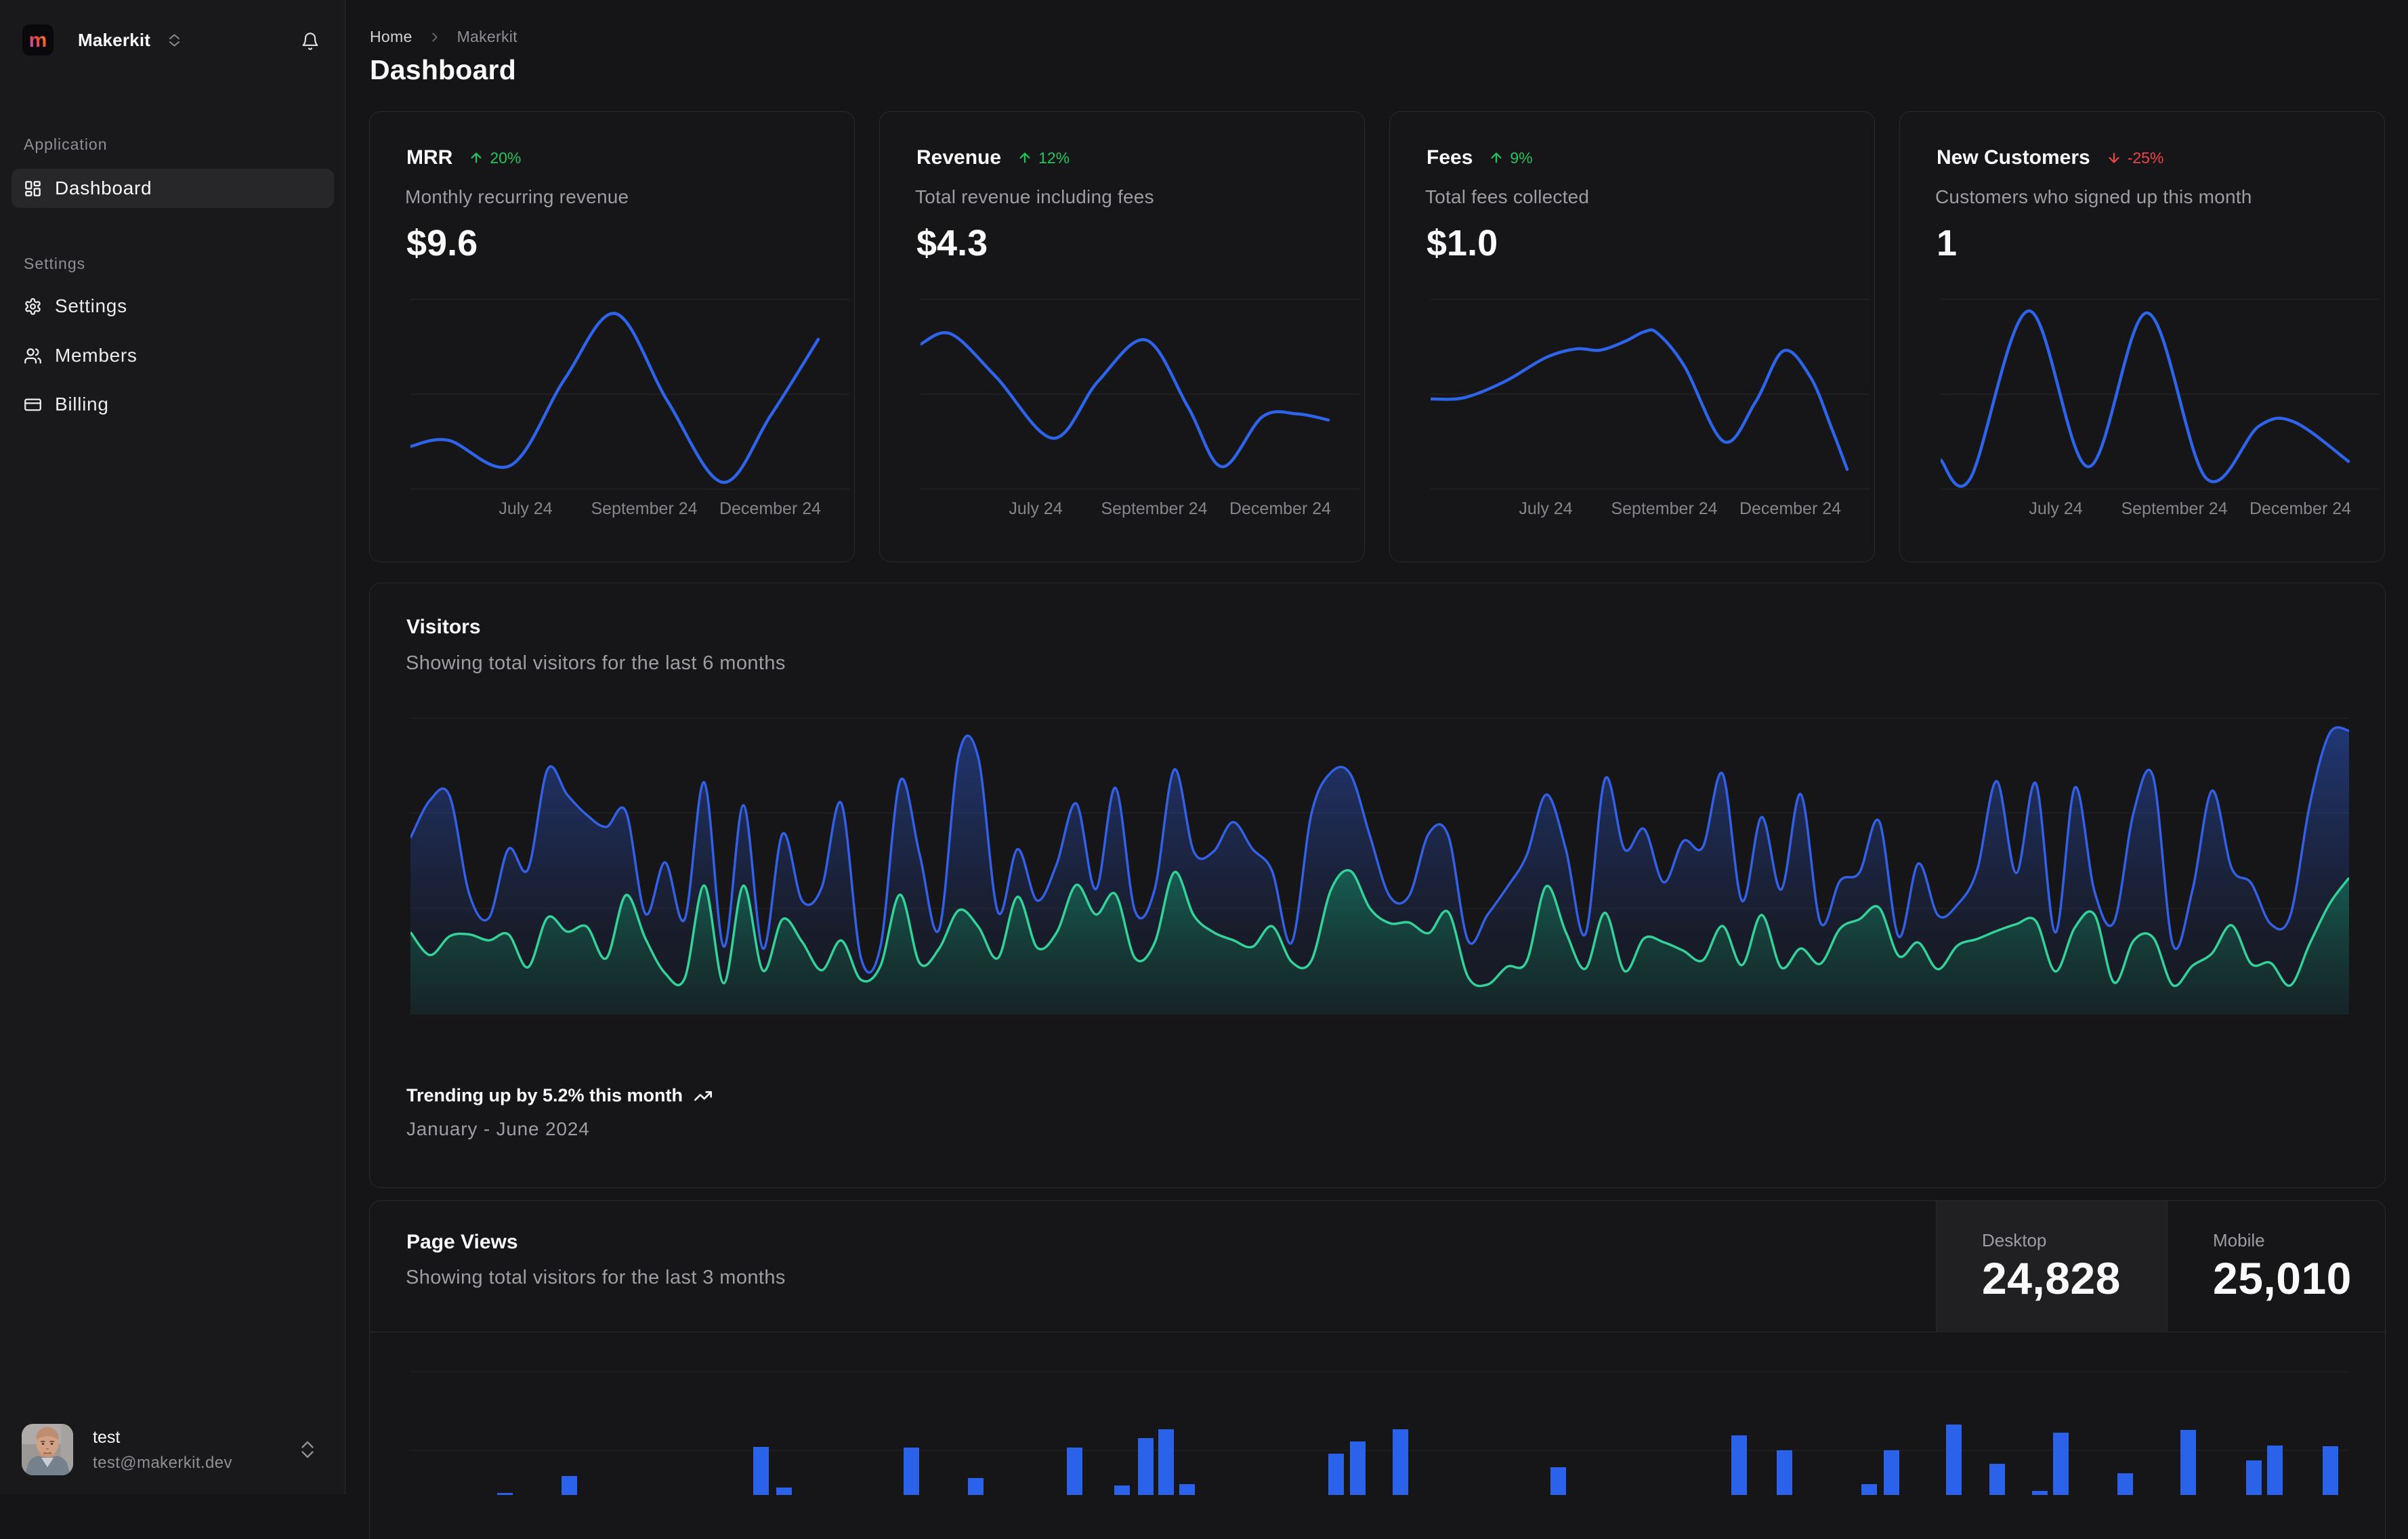 This screenshot has width=2408, height=1539. What do you see at coordinates (38, 40) in the screenshot?
I see `svg-text: m` at bounding box center [38, 40].